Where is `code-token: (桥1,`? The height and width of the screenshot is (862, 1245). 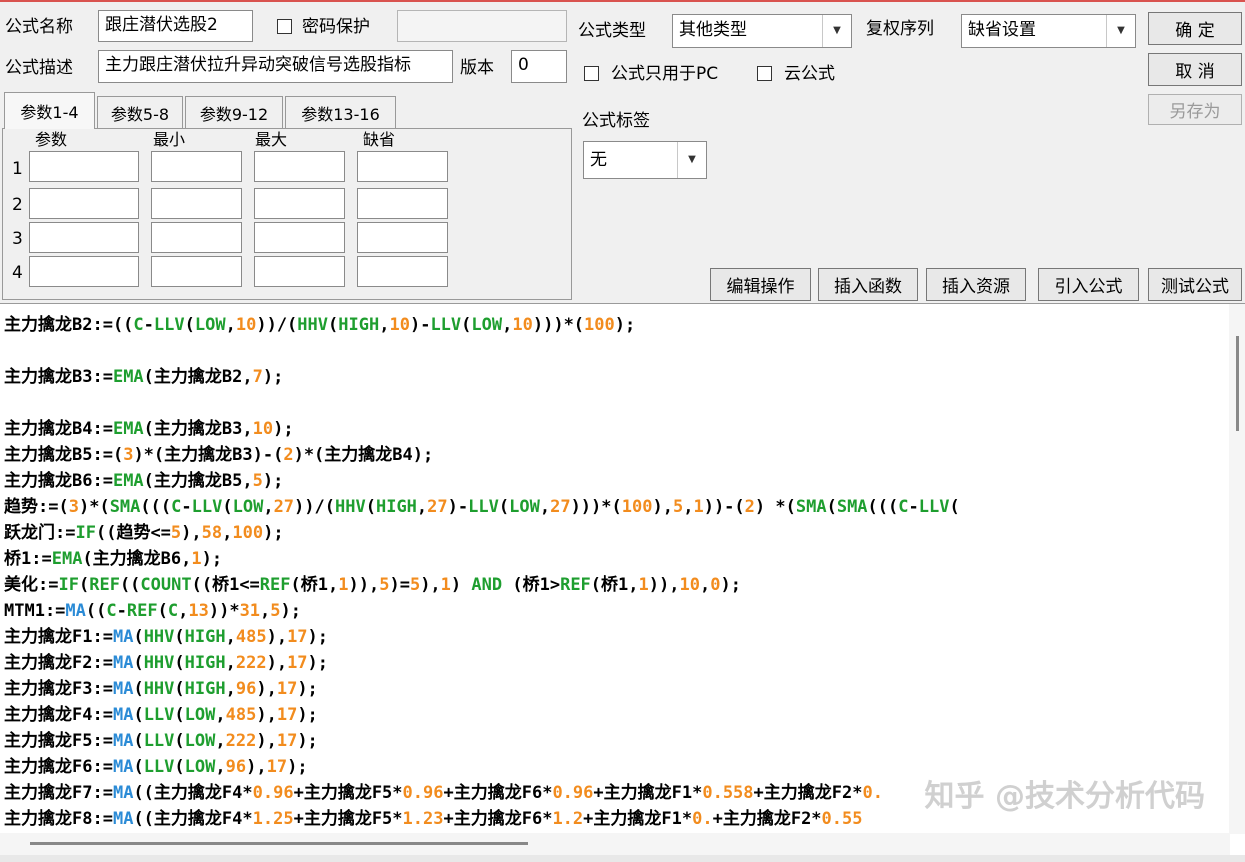
code-token: (桥1, is located at coordinates (314, 585).